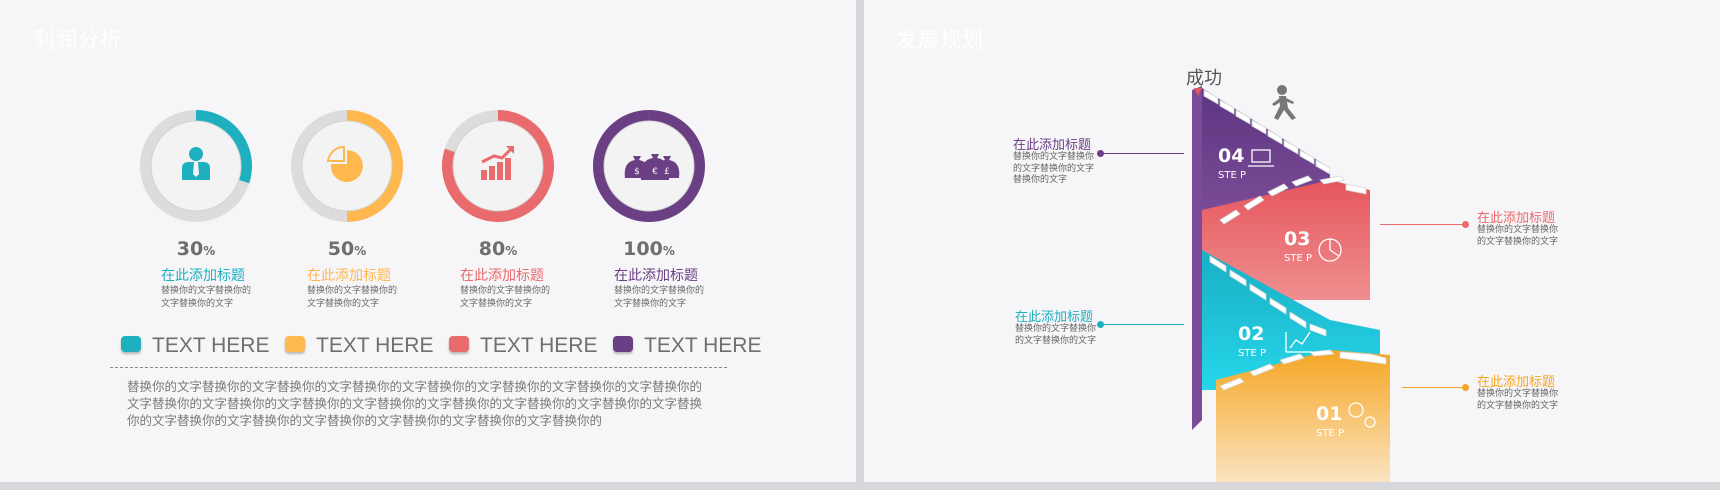  What do you see at coordinates (1054, 317) in the screenshot?
I see `step-02-title: 在此添加标题` at bounding box center [1054, 317].